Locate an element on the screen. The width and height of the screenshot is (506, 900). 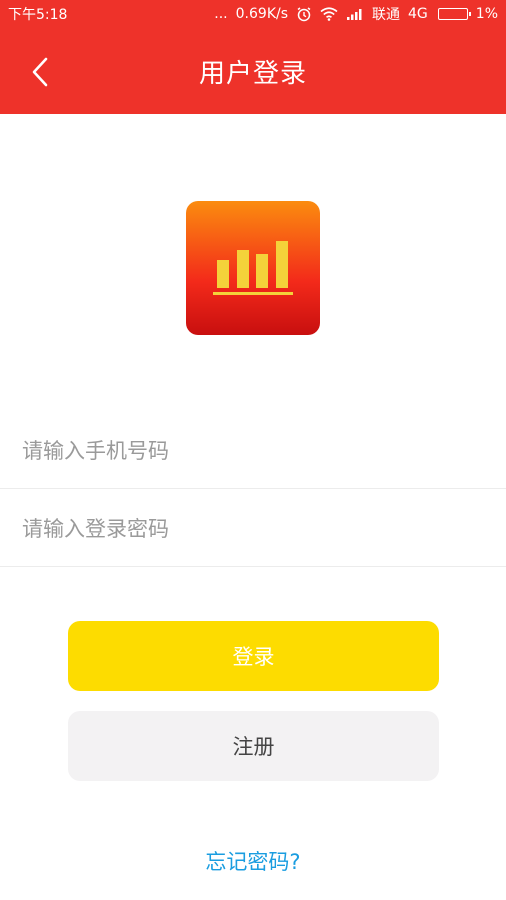
status-bar: 下午5:18 ... 0.69K/s 联通 4G 1% is located at coordinates (253, 14).